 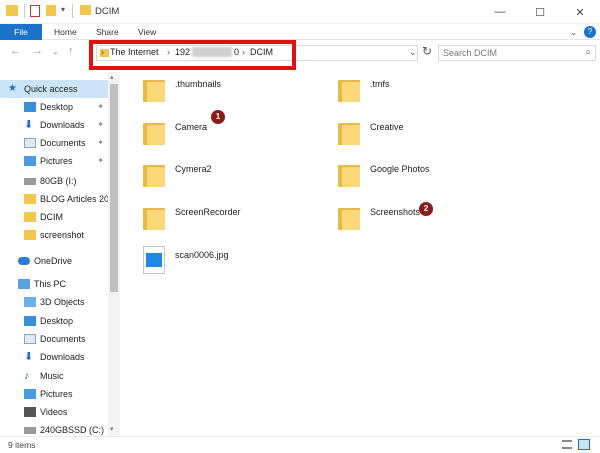 What do you see at coordinates (191, 127) in the screenshot?
I see `folder-name: Camera` at bounding box center [191, 127].